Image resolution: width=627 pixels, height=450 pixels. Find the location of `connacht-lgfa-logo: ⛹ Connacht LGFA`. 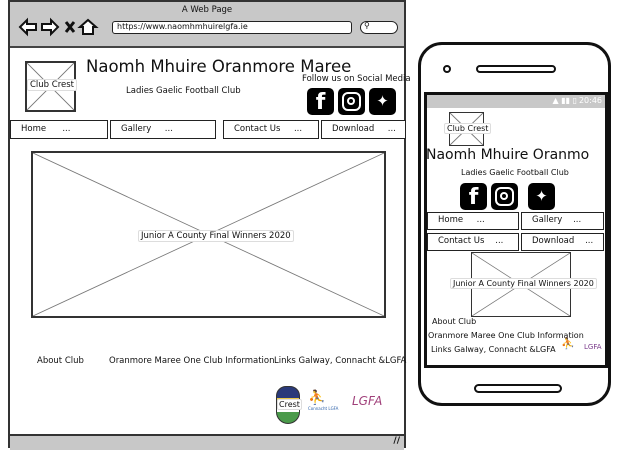

connacht-lgfa-logo: ⛹ Connacht LGFA is located at coordinates (323, 400).